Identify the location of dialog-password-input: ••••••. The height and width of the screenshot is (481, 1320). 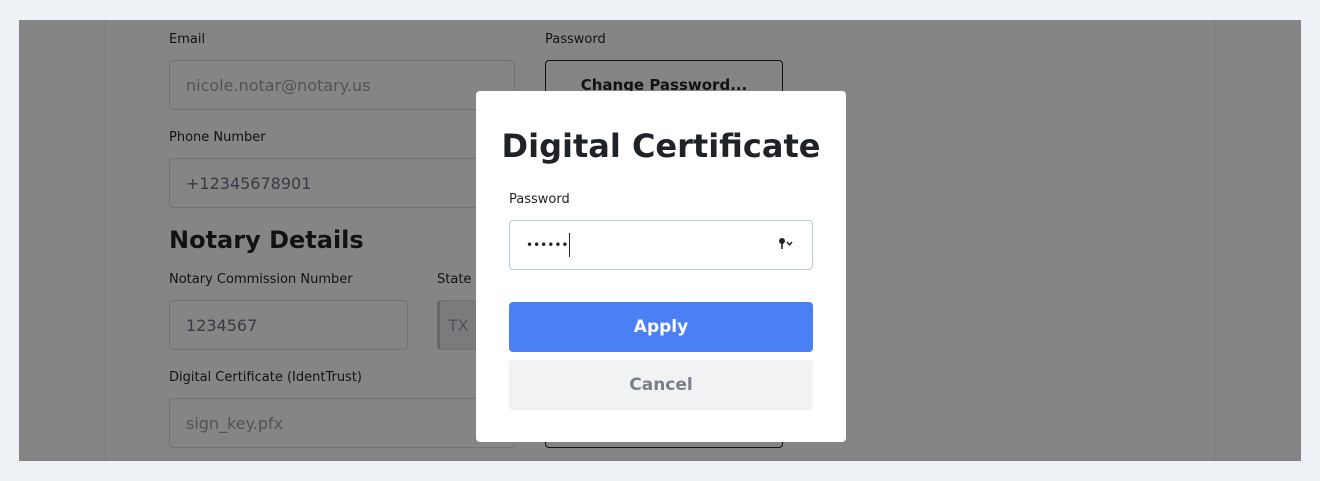
(661, 245).